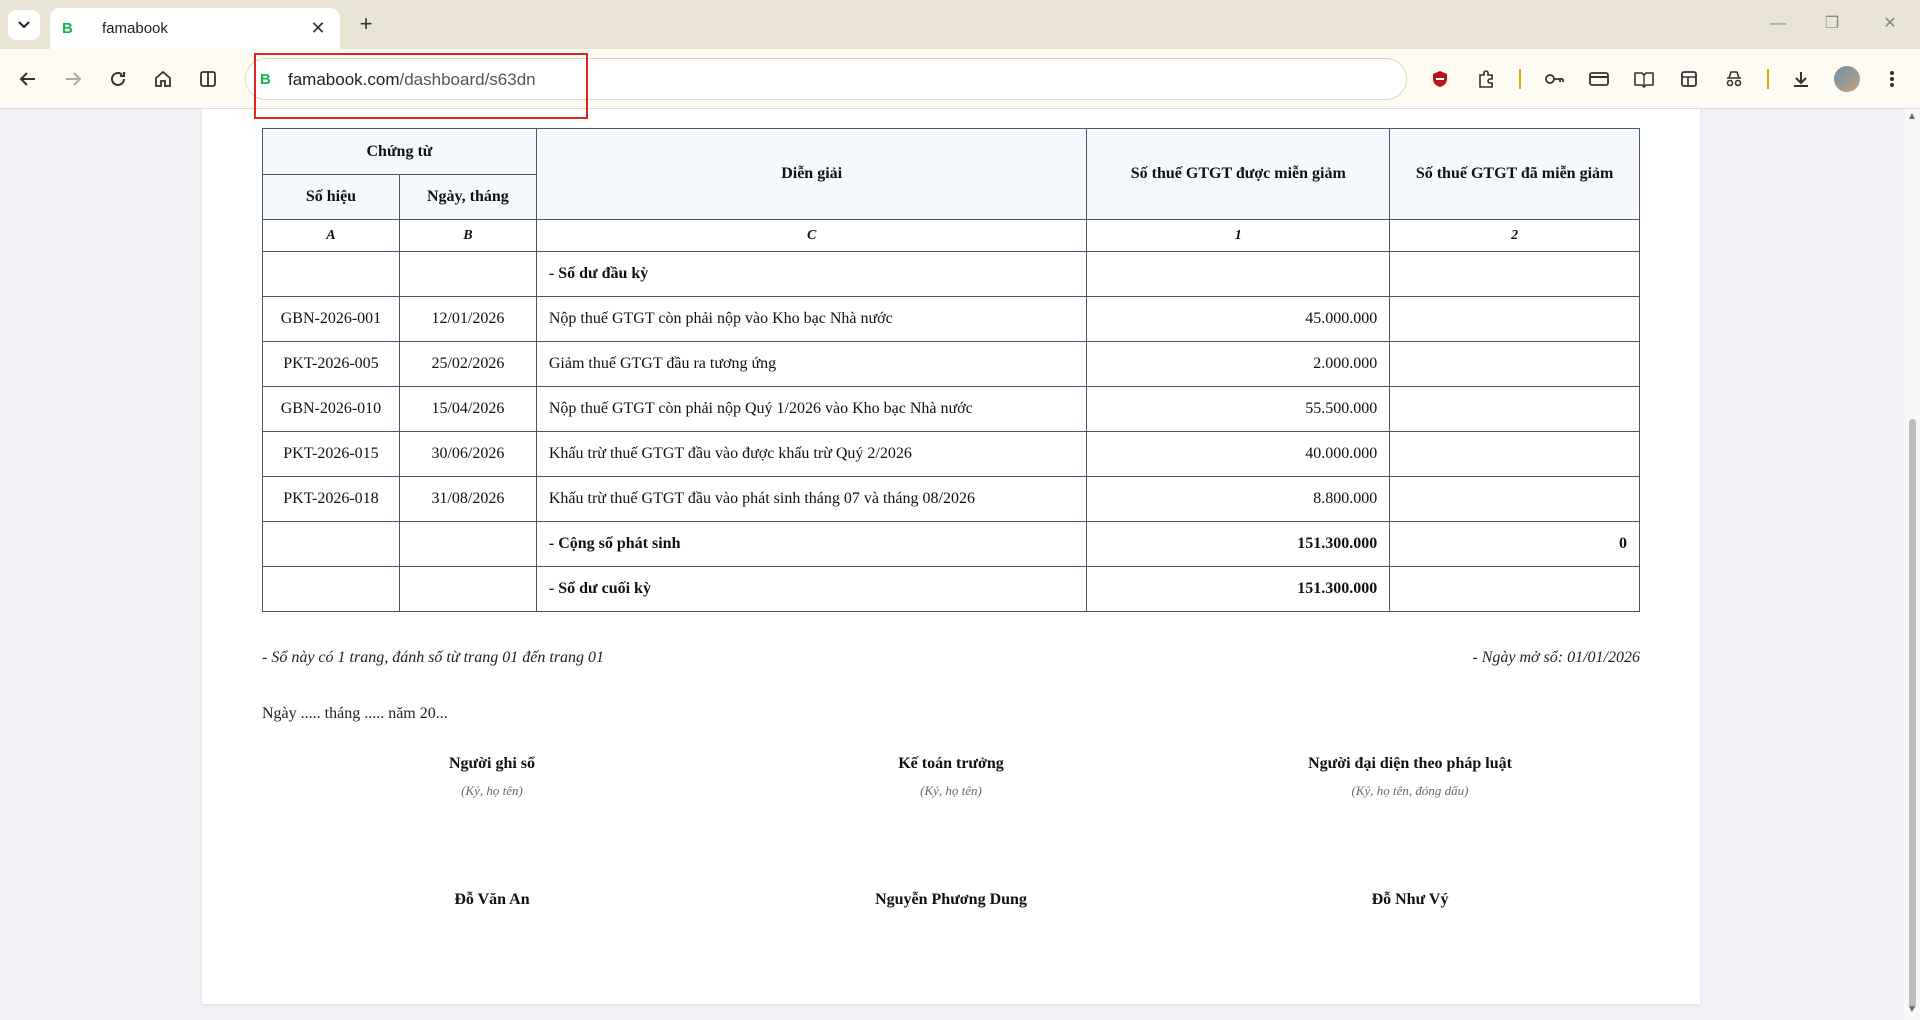  What do you see at coordinates (195, 28) in the screenshot?
I see `active-tab: B famabook ✕` at bounding box center [195, 28].